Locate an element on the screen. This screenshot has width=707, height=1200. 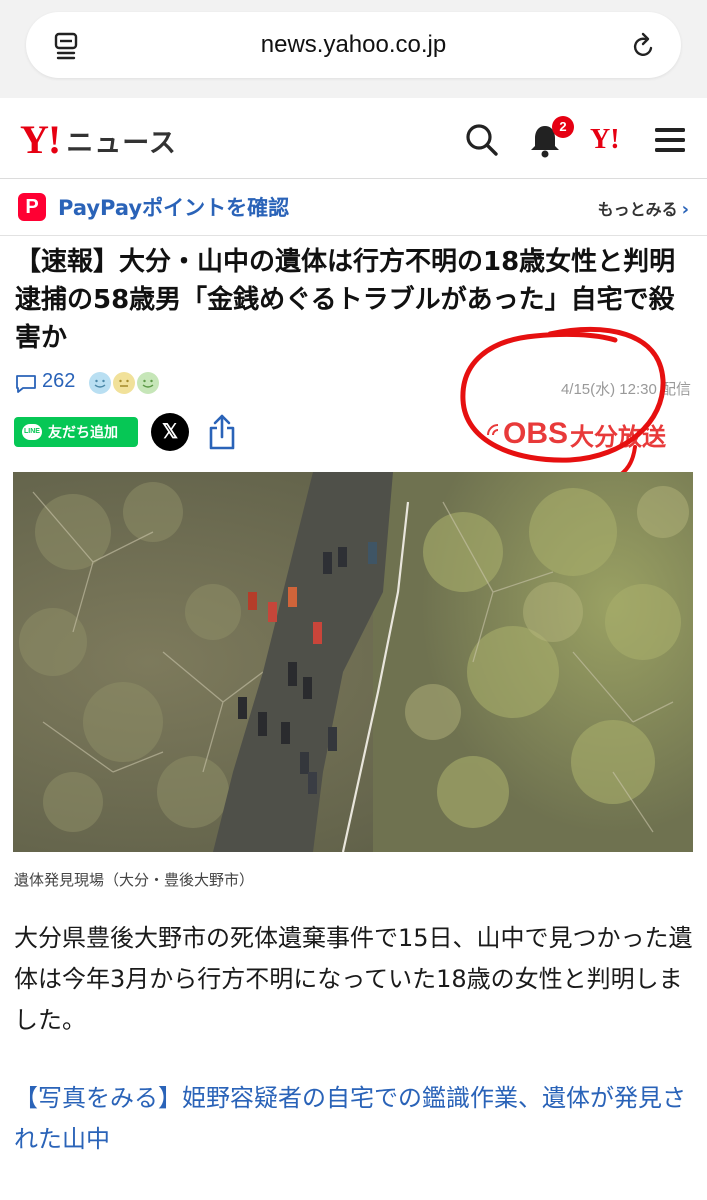
menu-icon is located at coordinates (670, 140).